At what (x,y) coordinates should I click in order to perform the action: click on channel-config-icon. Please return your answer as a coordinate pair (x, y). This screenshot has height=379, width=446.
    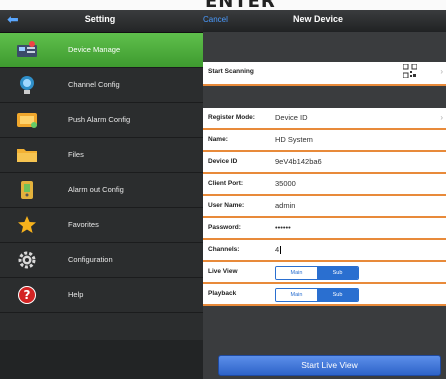
    Looking at the image, I should click on (27, 85).